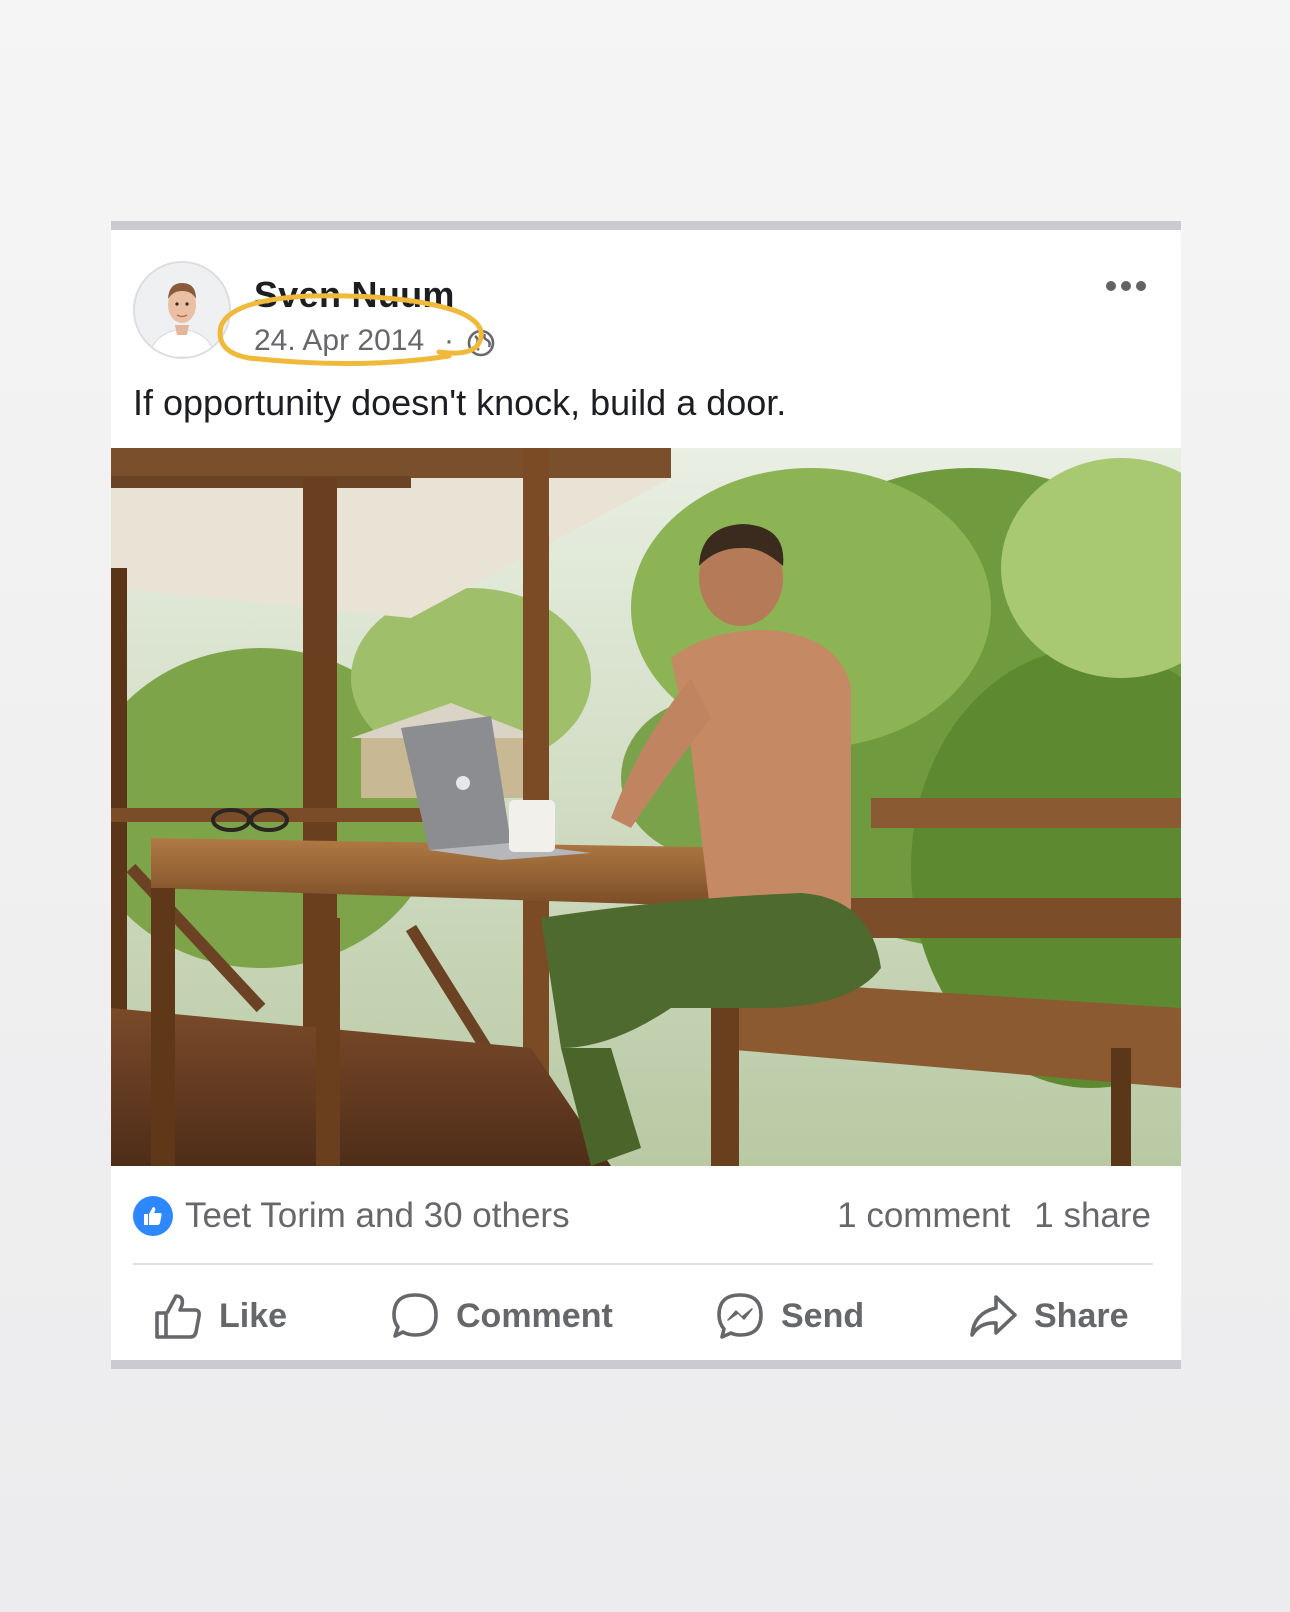 This screenshot has height=1612, width=1290. I want to click on more-dots-icon, so click(1126, 286).